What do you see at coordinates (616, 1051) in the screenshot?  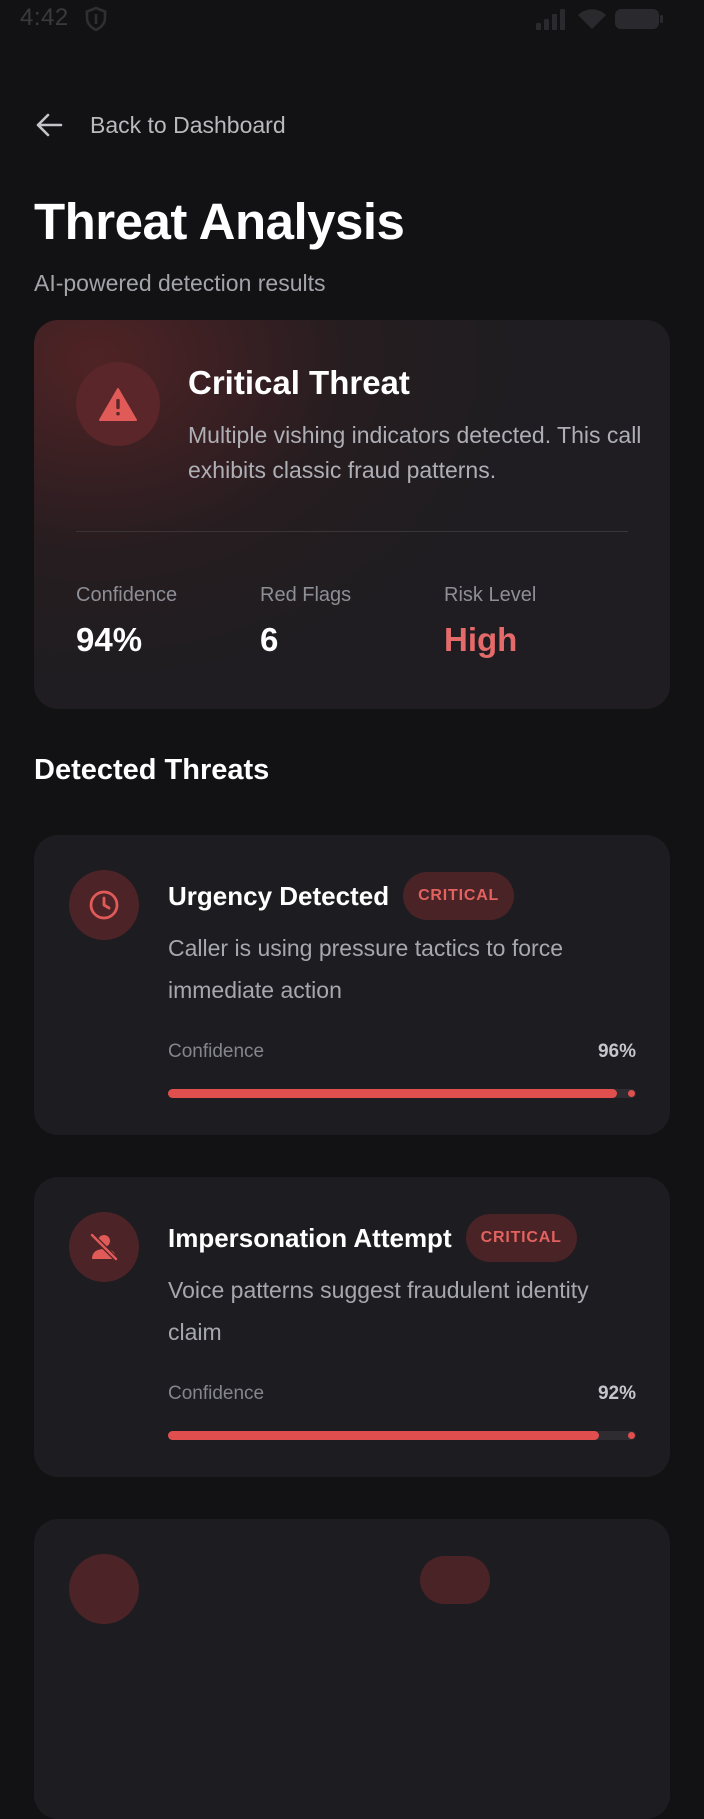 I see `confidence-value: 96%` at bounding box center [616, 1051].